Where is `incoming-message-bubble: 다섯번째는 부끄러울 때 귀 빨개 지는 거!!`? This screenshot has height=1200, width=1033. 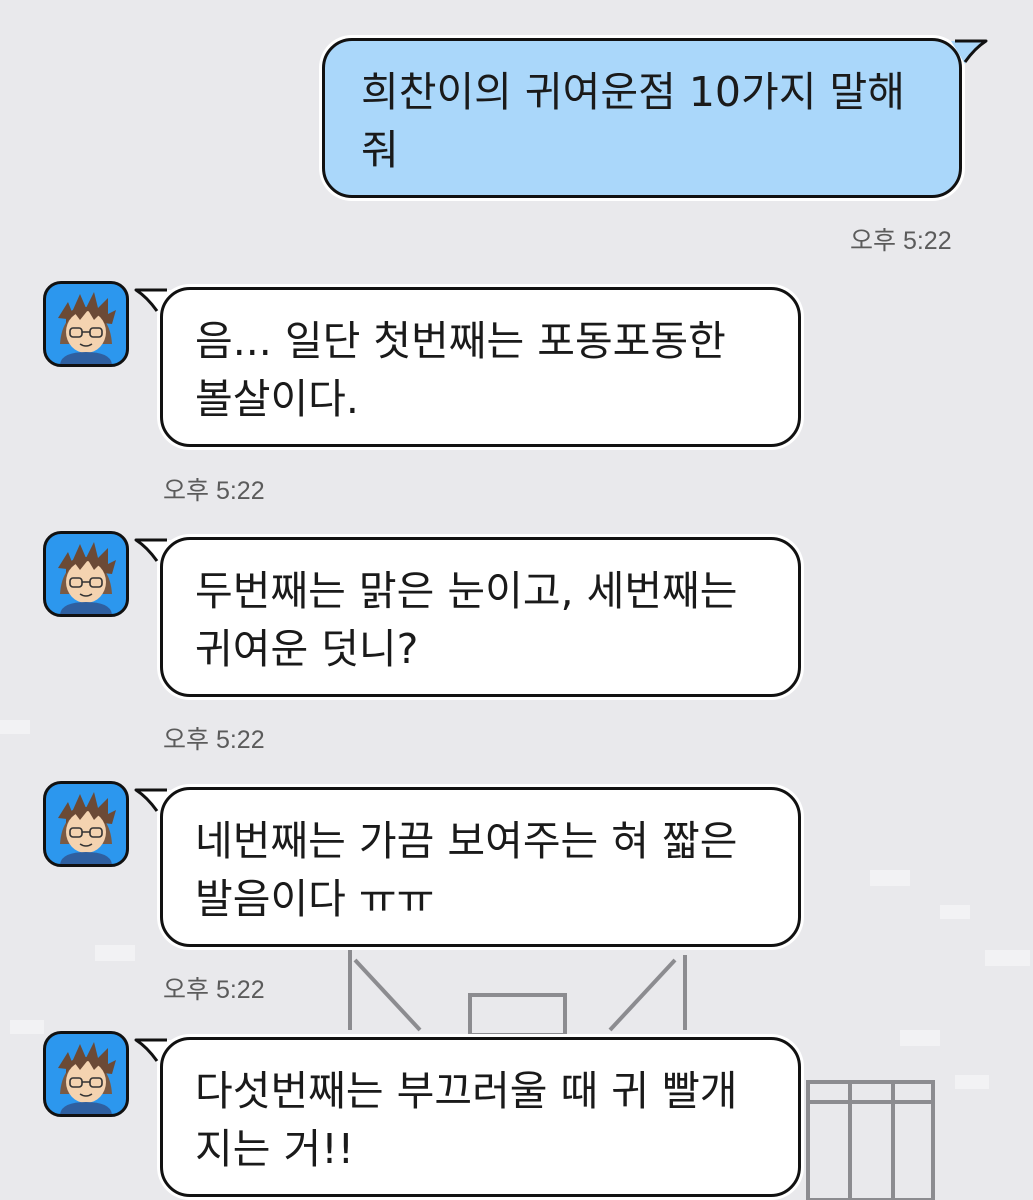
incoming-message-bubble: 다섯번째는 부끄러울 때 귀 빨개 지는 거!! is located at coordinates (467, 1117).